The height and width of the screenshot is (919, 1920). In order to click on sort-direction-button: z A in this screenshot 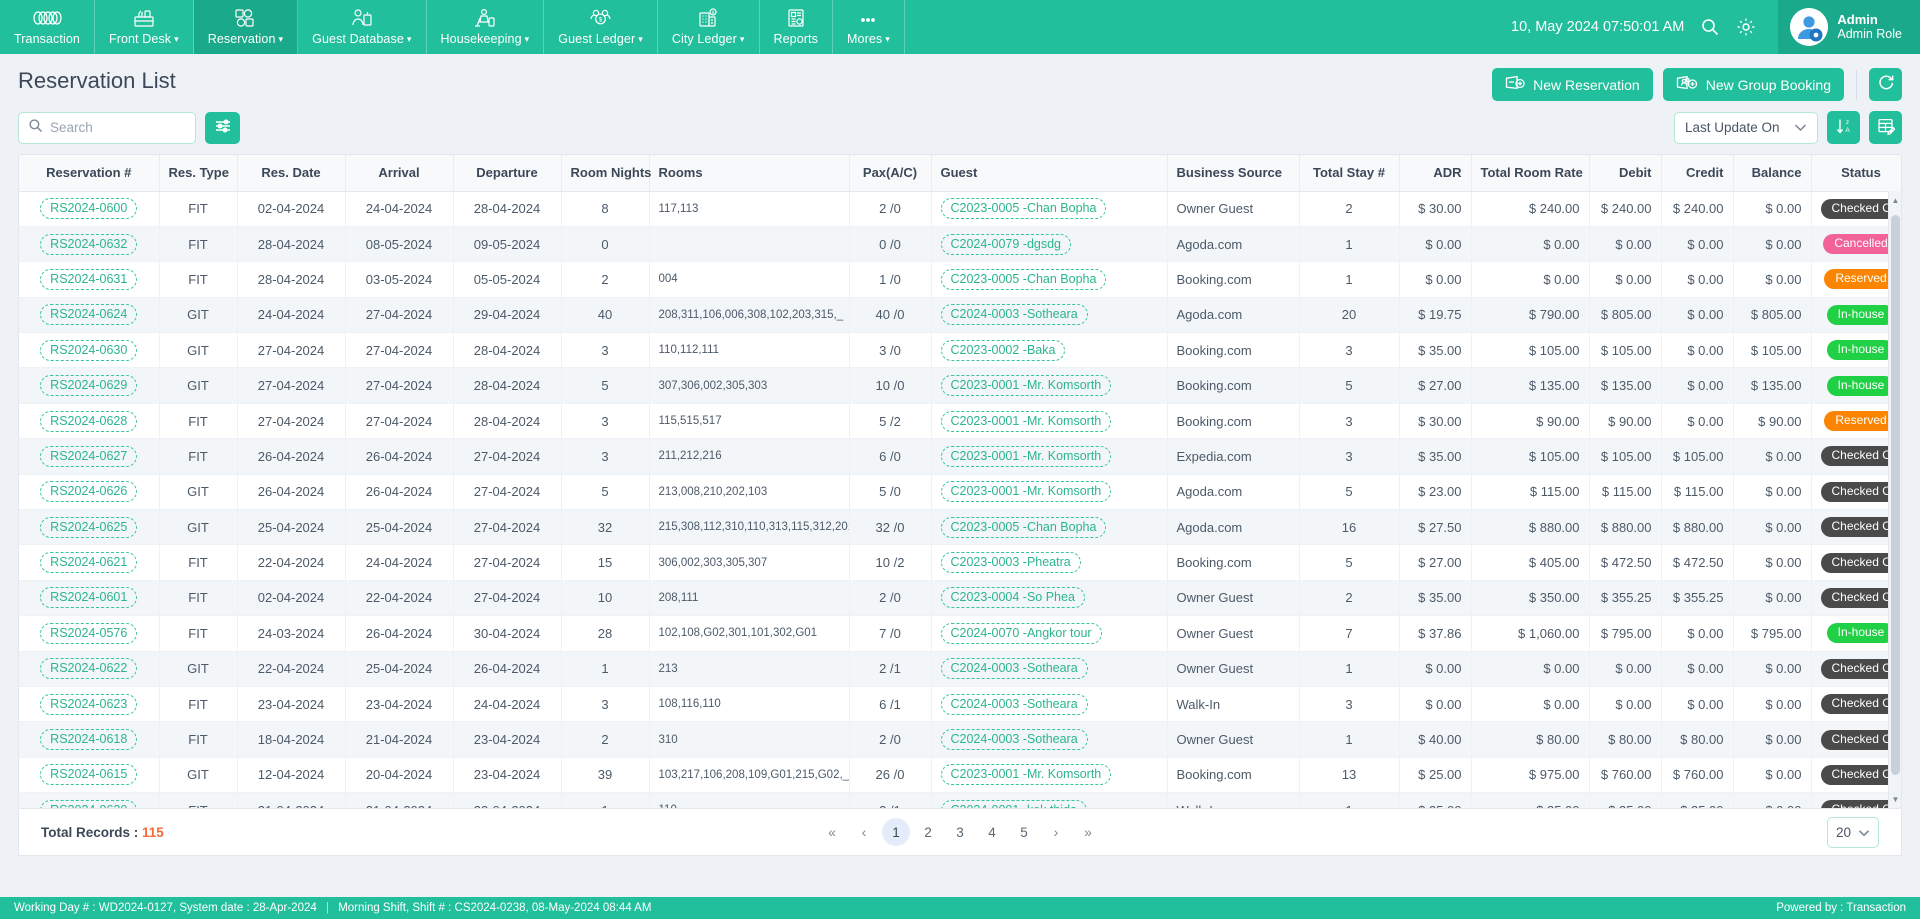, I will do `click(1843, 127)`.